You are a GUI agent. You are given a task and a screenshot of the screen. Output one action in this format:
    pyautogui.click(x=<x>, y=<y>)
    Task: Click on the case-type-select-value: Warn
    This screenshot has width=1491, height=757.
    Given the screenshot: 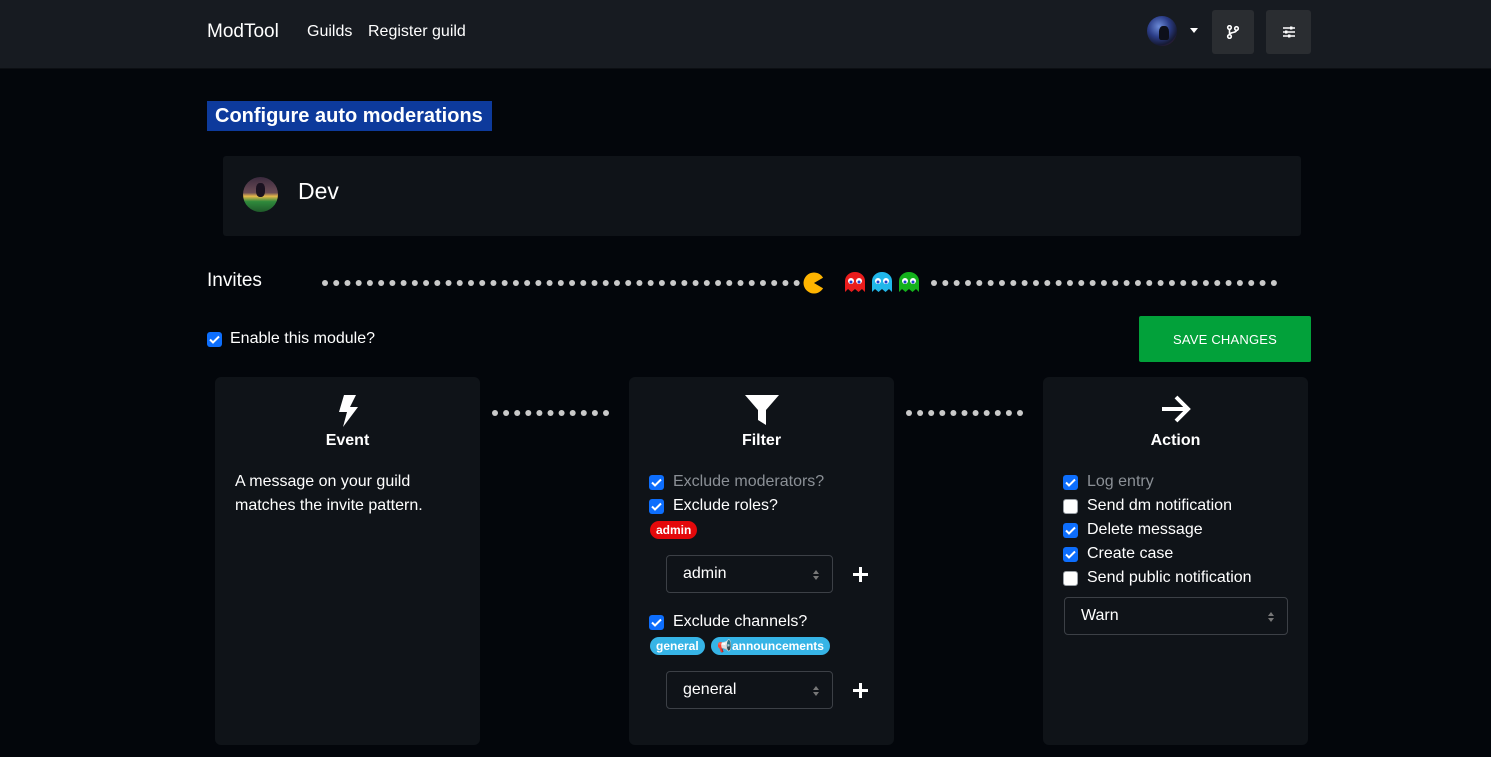 What is the action you would take?
    pyautogui.click(x=1100, y=615)
    